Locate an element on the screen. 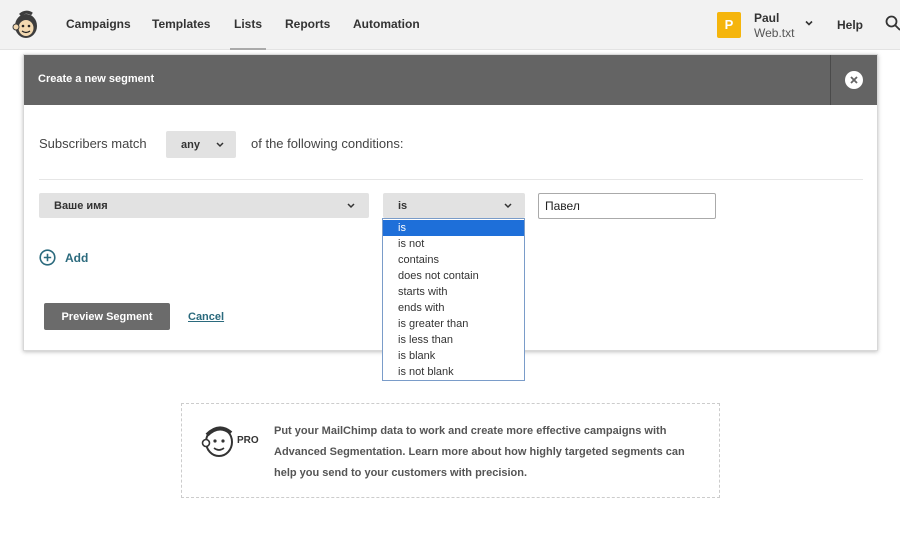 The width and height of the screenshot is (900, 540). divider is located at coordinates (451, 179).